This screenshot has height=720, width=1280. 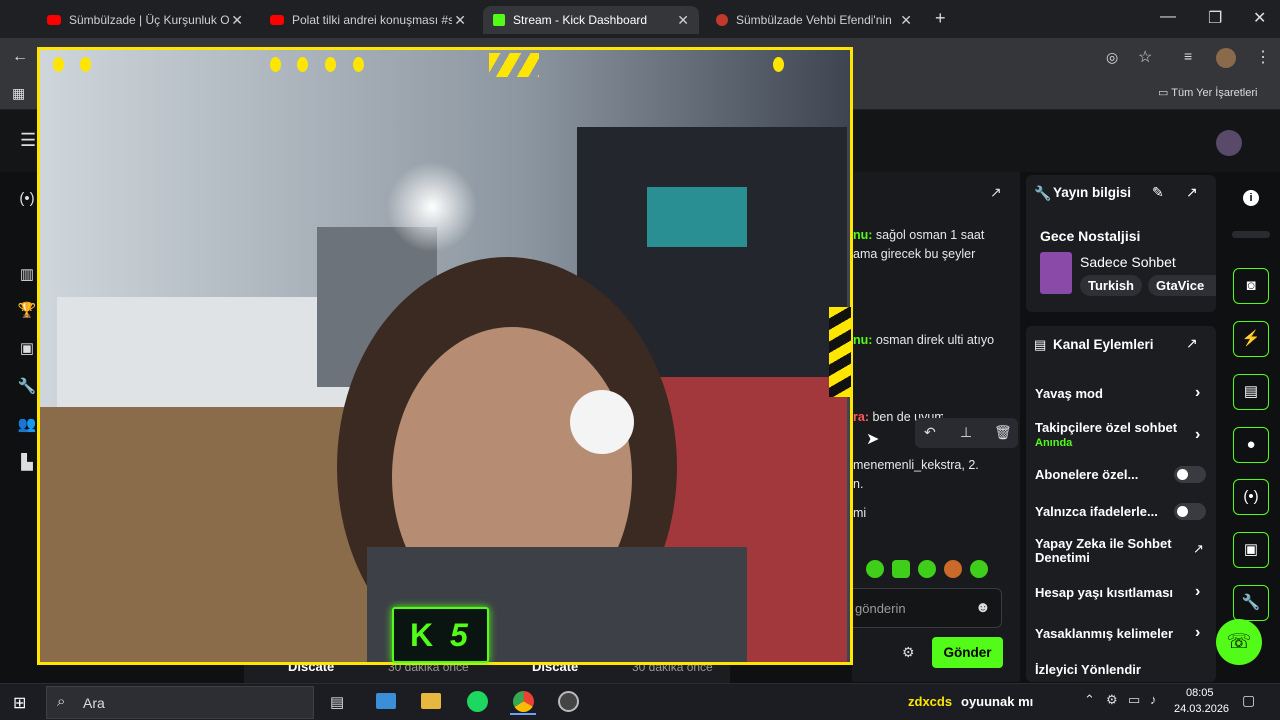 What do you see at coordinates (1215, 18) in the screenshot?
I see `restore-icon: ❐` at bounding box center [1215, 18].